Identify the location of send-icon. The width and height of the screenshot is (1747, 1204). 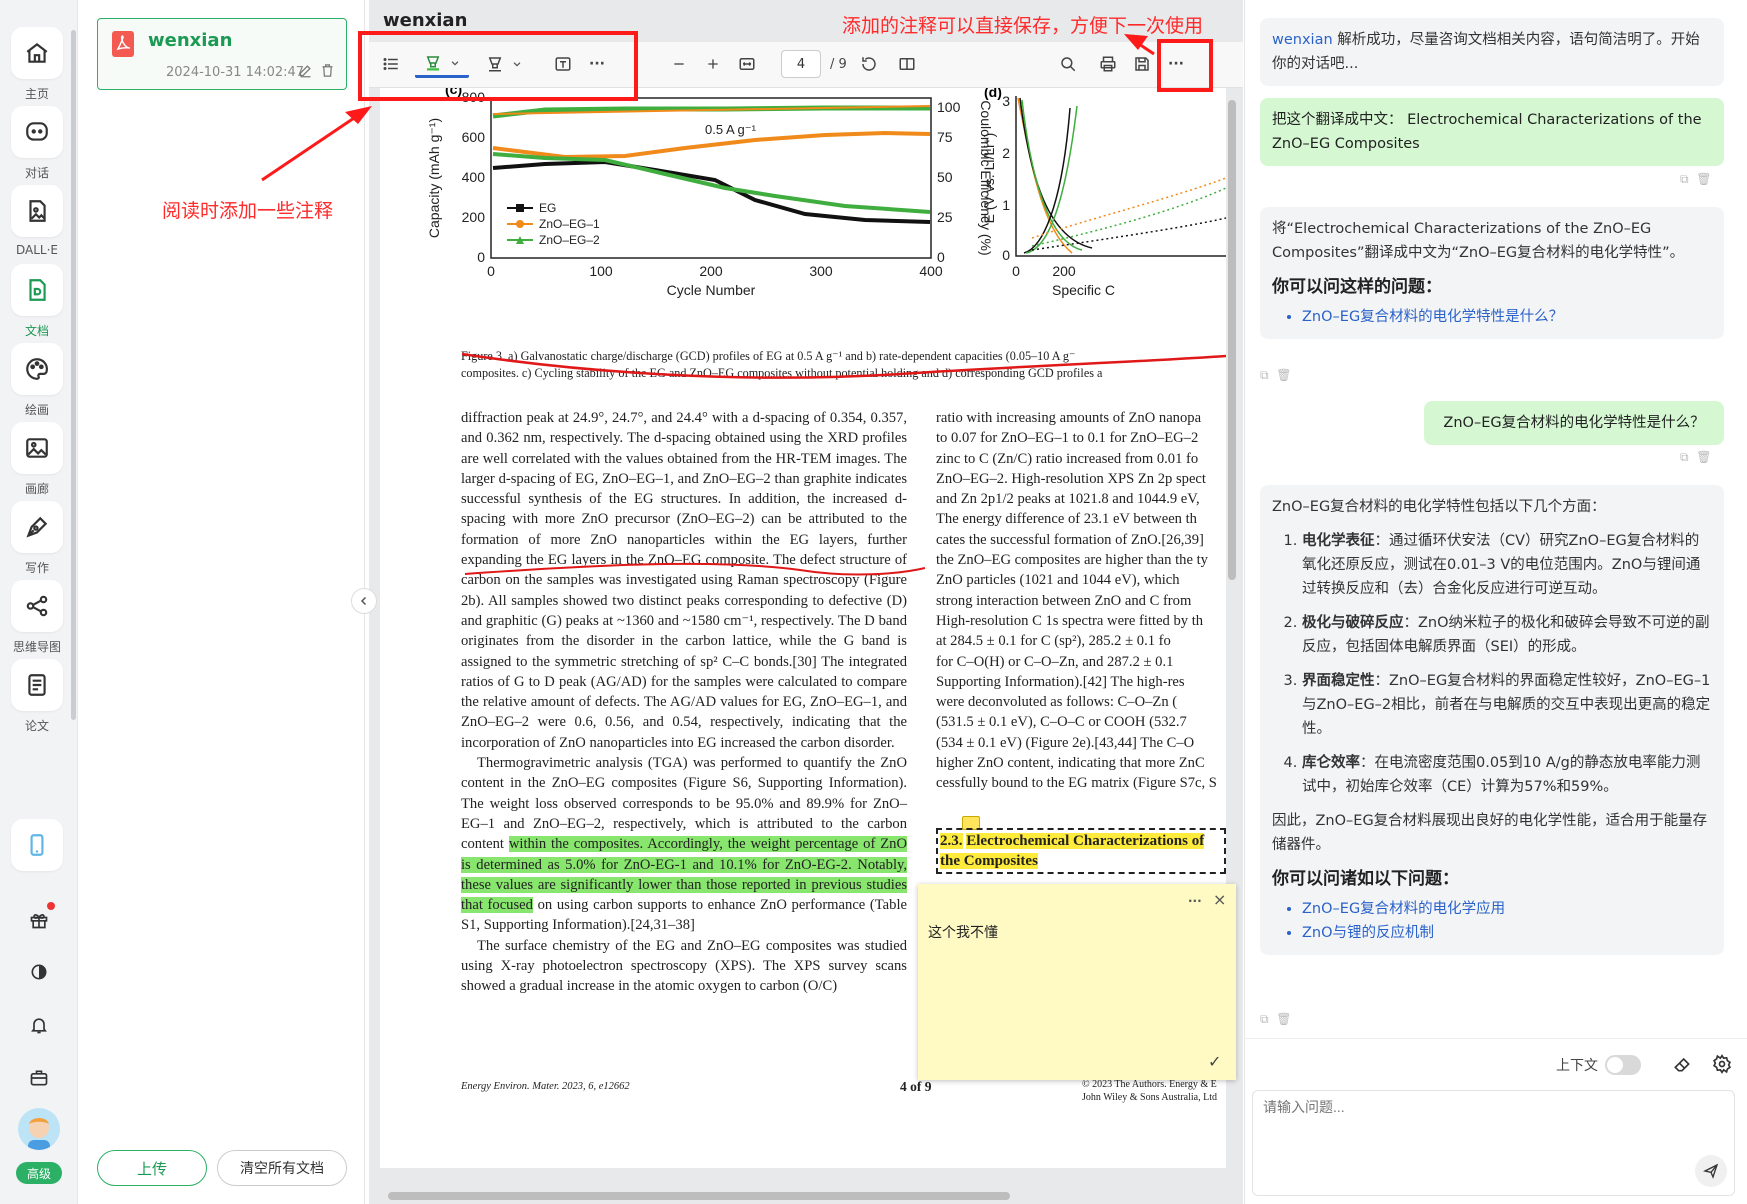
(1711, 1171).